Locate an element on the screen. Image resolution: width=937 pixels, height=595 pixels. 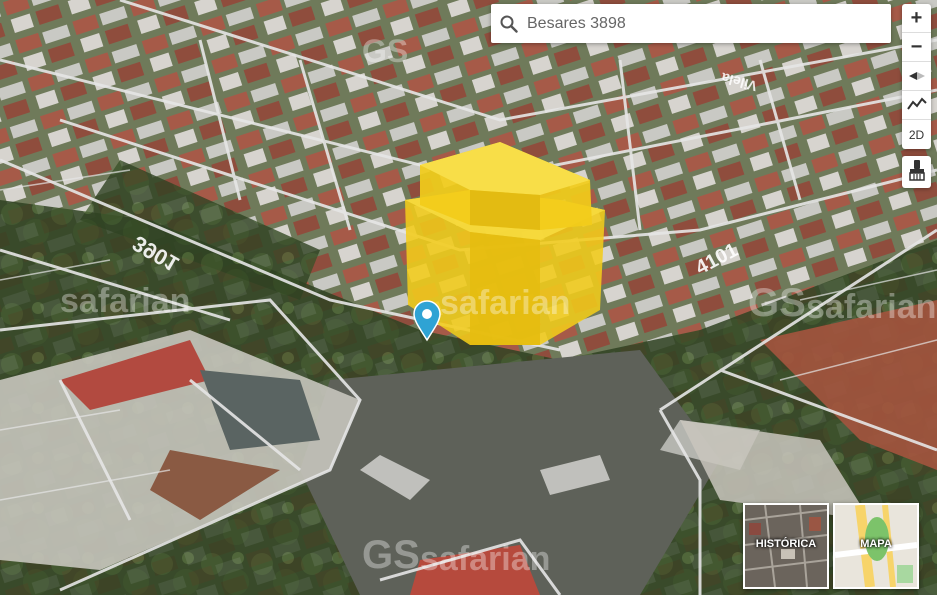
layer-map-button: MAPA is located at coordinates (876, 546).